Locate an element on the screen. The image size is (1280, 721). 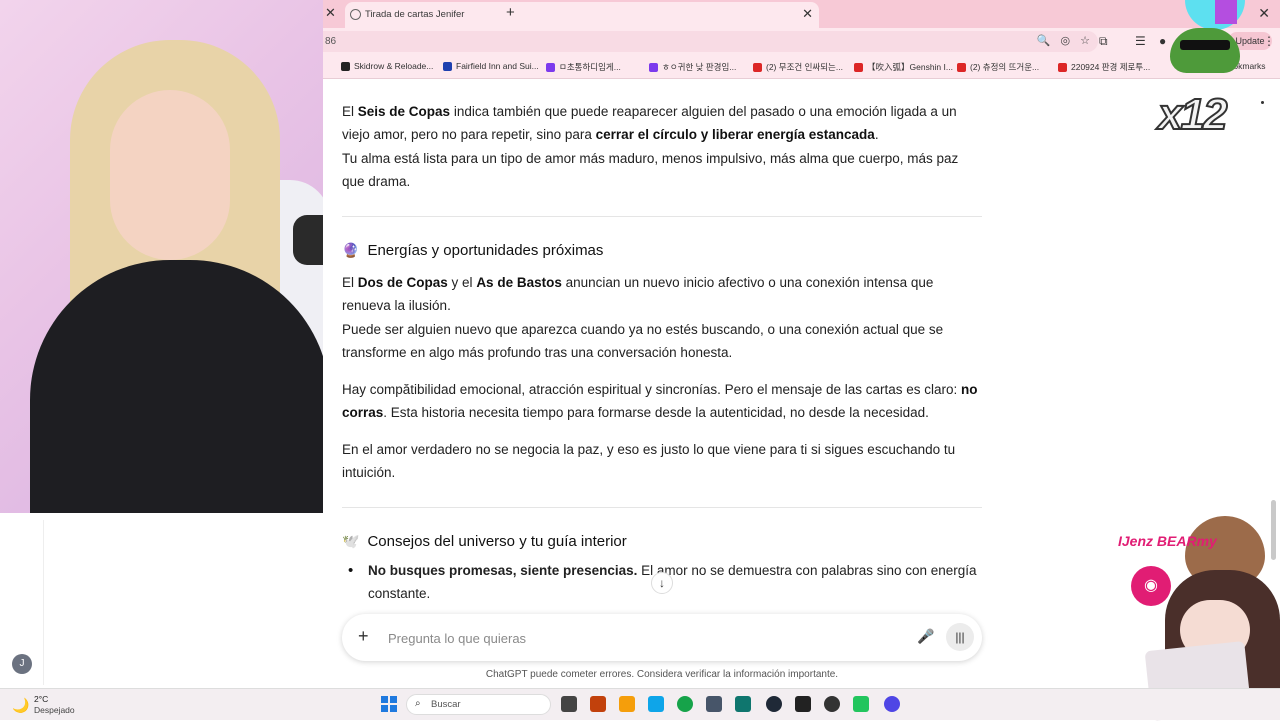
browser-toolbar: 86 🔍 ◎ ☆ ⧉ ☰ ● Update ⋮ is located at coordinates (801, 41).